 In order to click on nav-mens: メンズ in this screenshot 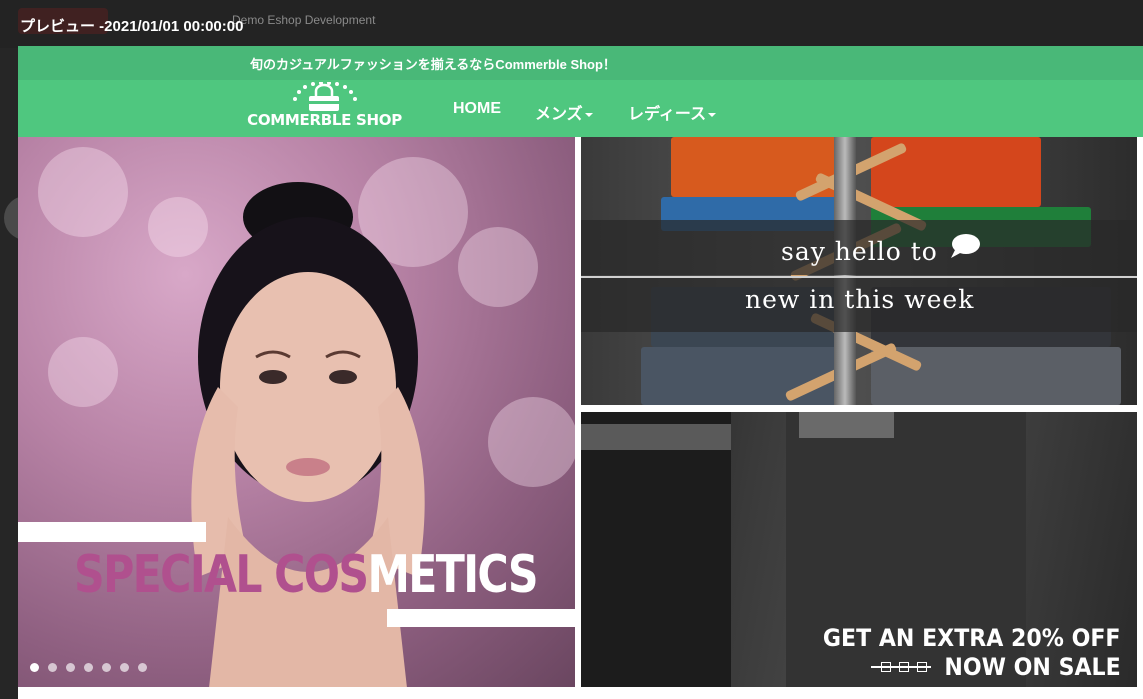, I will do `click(564, 112)`.